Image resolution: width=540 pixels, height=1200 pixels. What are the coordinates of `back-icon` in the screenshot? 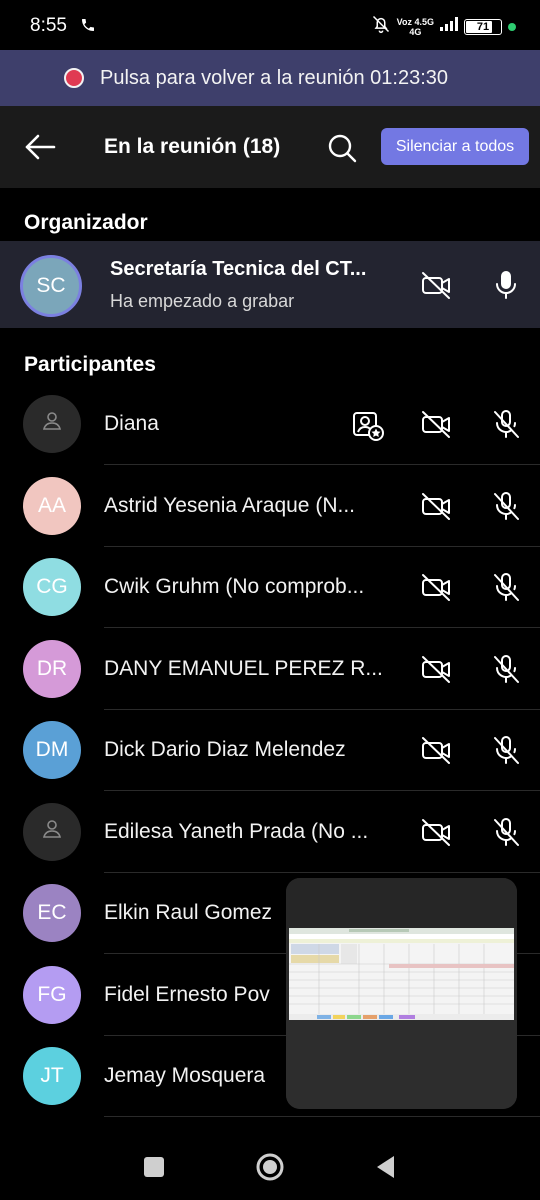 It's located at (388, 1169).